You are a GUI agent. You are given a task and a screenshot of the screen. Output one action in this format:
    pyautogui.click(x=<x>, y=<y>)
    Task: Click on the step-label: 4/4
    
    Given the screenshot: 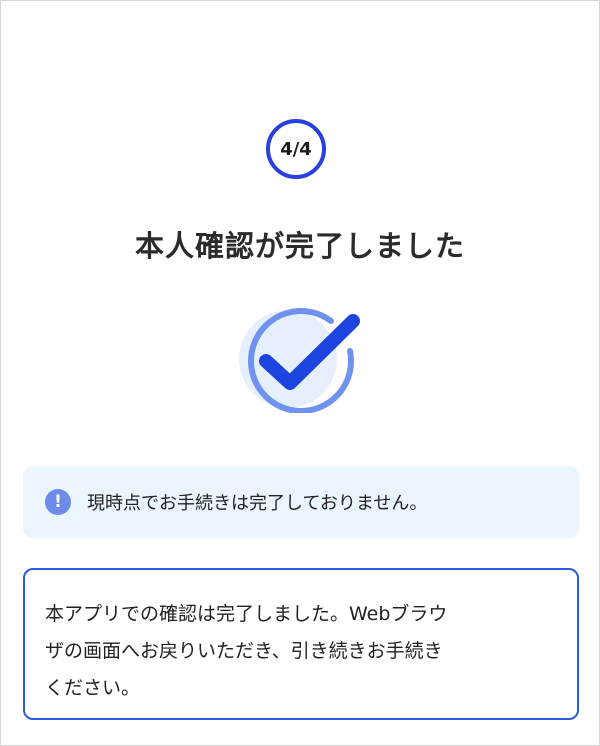 What is the action you would take?
    pyautogui.click(x=296, y=149)
    